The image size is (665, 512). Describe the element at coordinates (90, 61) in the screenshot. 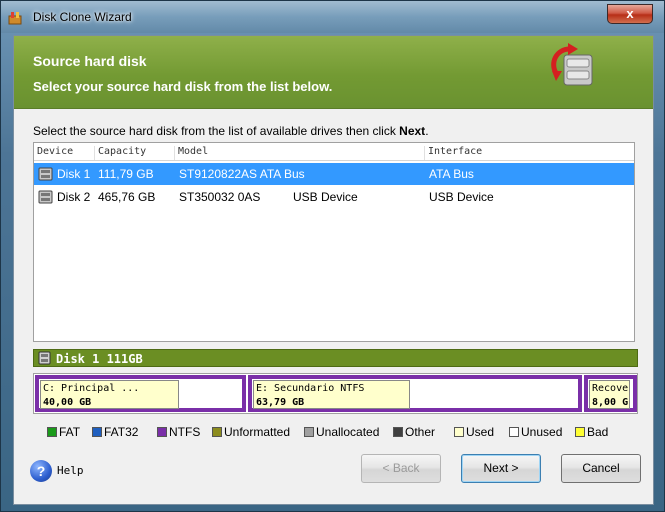

I see `page-title: Source hard disk` at that location.